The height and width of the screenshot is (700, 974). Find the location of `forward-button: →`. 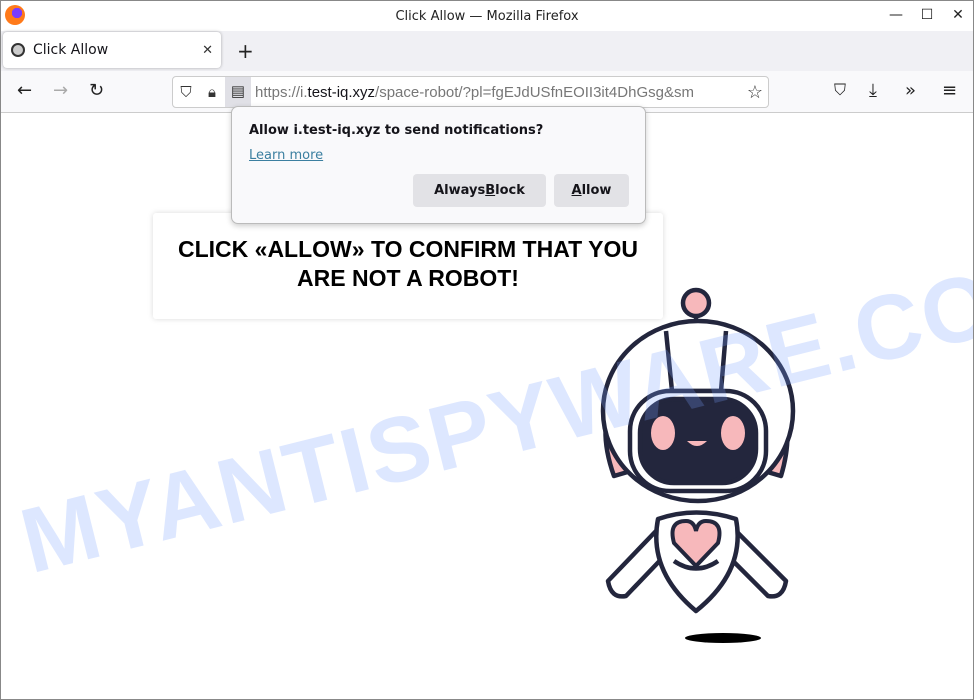

forward-button: → is located at coordinates (60, 90).